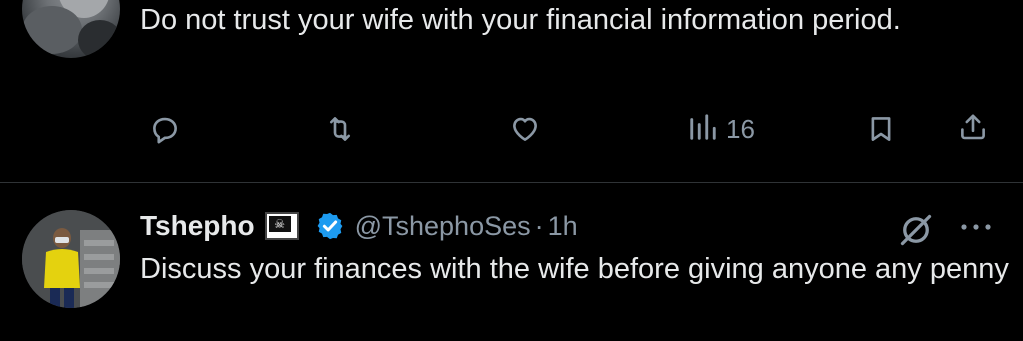 The image size is (1023, 341). I want to click on heart-icon, so click(525, 131).